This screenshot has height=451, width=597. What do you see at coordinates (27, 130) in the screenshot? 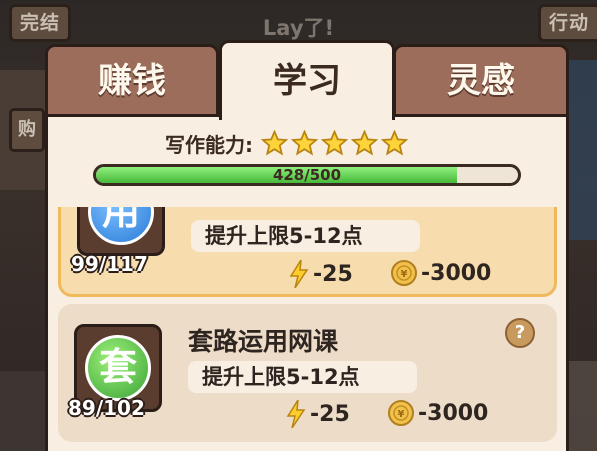
I see `shop-button: 购` at bounding box center [27, 130].